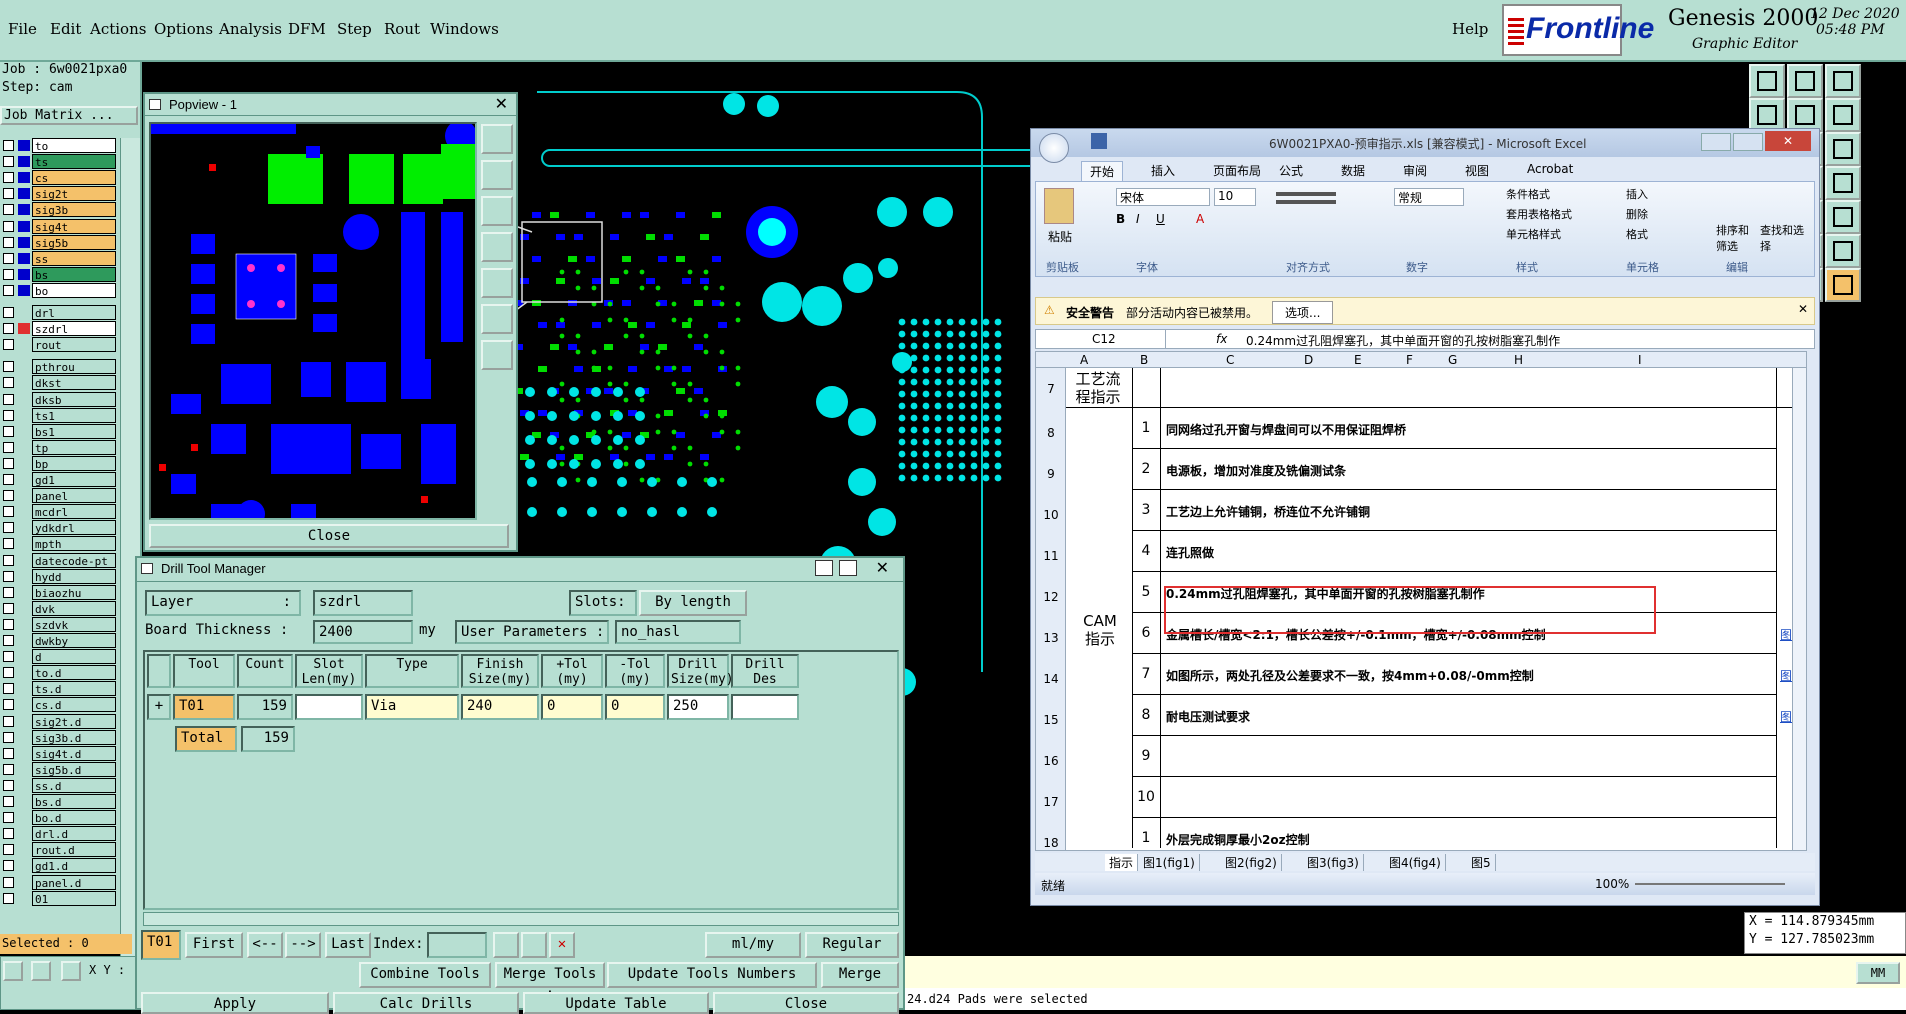  What do you see at coordinates (74, 705) in the screenshot?
I see `layer-name: cs.d` at bounding box center [74, 705].